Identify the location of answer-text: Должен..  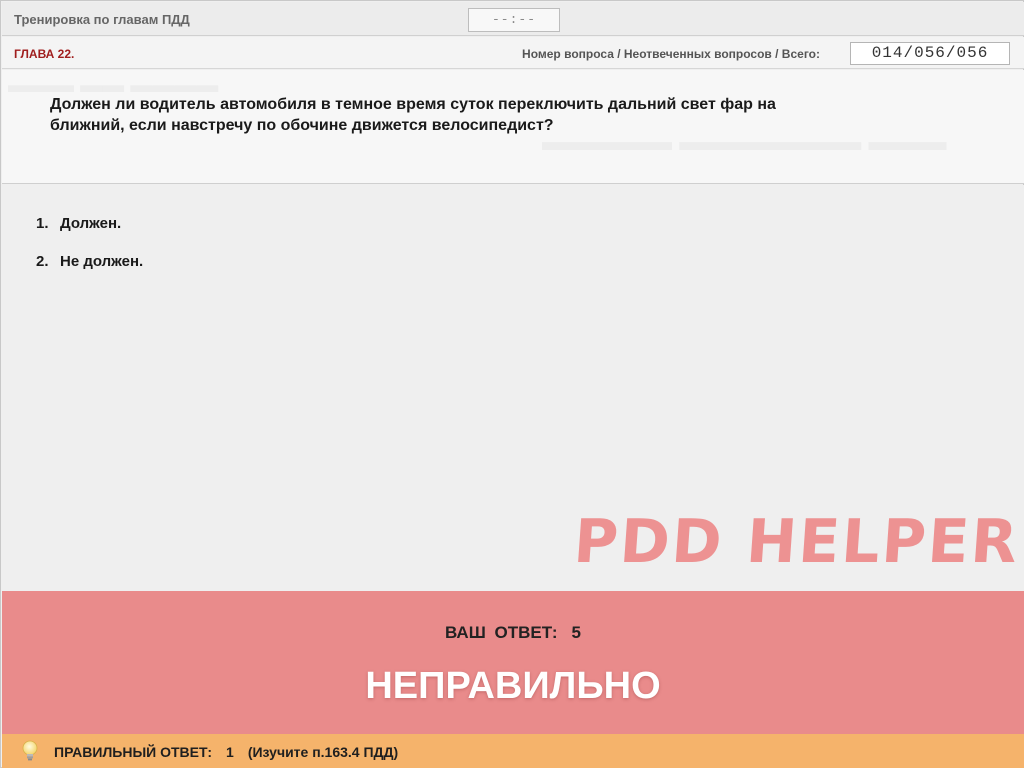
(91, 223).